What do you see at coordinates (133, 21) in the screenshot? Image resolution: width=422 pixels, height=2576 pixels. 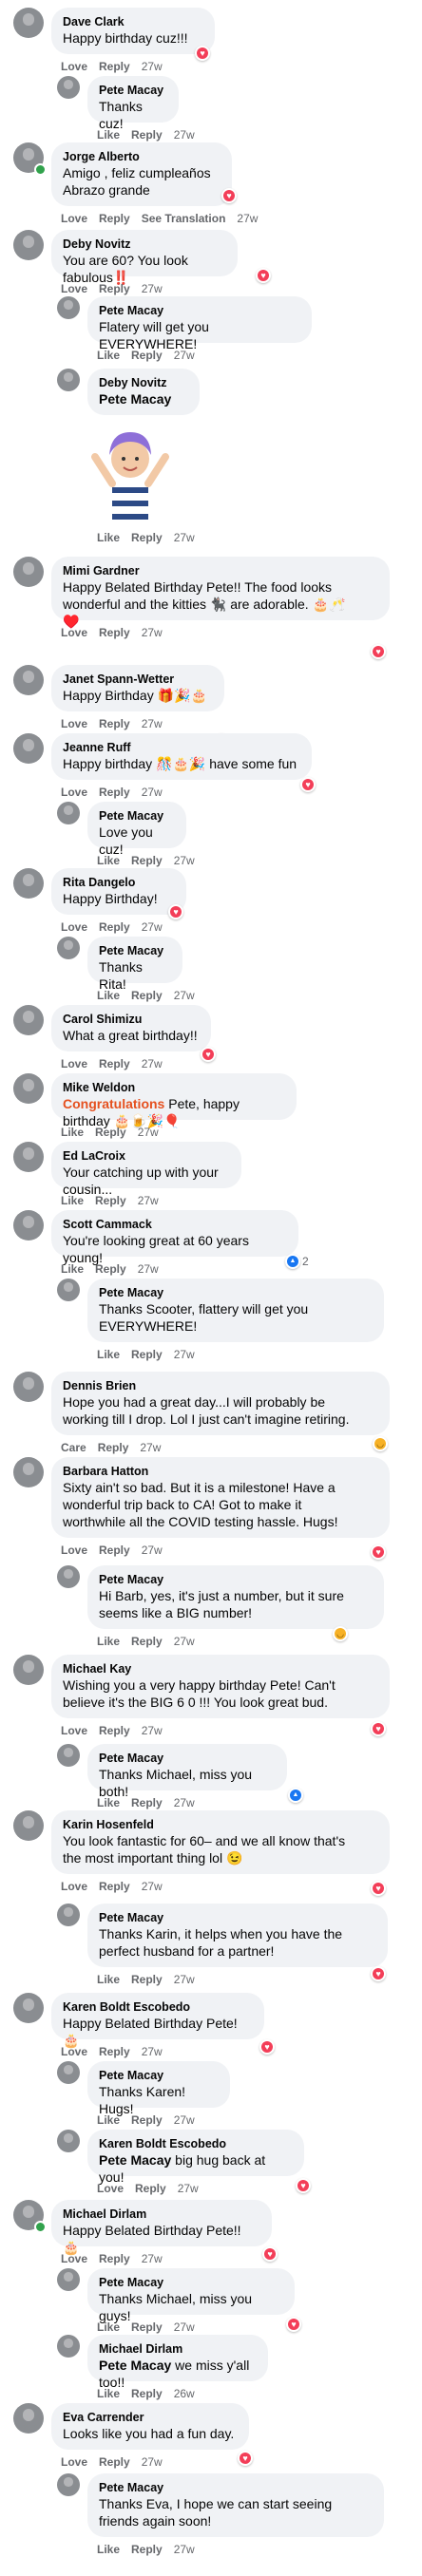 I see `commenter-name: Dave Clark` at bounding box center [133, 21].